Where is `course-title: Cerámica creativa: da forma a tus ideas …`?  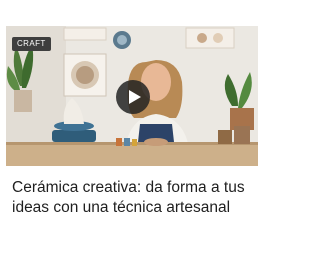 course-title: Cerámica creativa: da forma a tus ideas … is located at coordinates (132, 198).